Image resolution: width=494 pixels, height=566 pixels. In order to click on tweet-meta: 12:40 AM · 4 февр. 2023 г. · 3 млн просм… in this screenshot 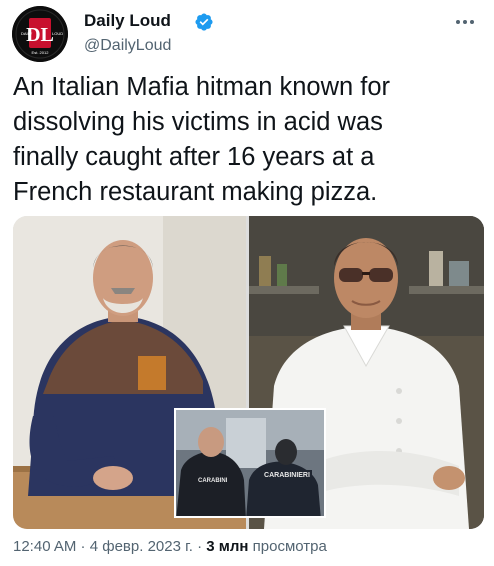, I will do `click(170, 546)`.